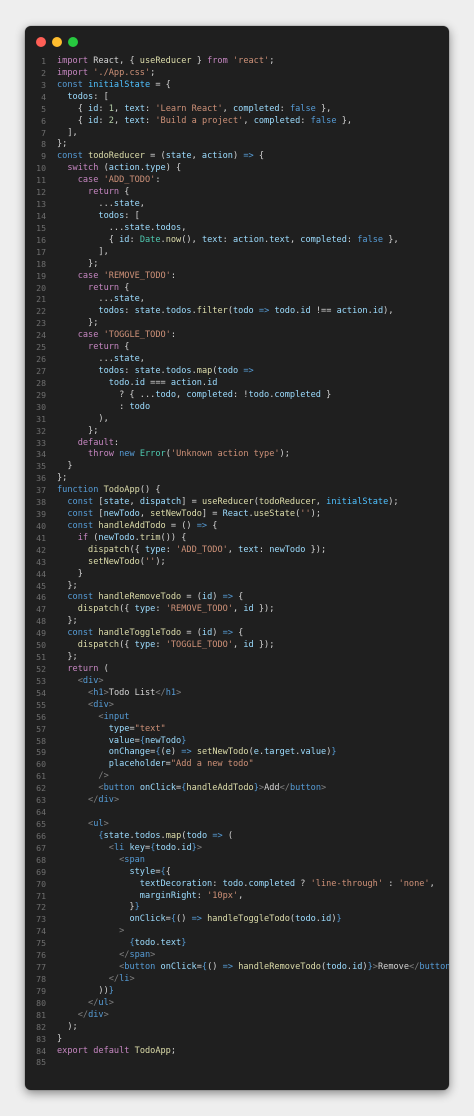  I want to click on code-text: </ul>, so click(85, 1004).